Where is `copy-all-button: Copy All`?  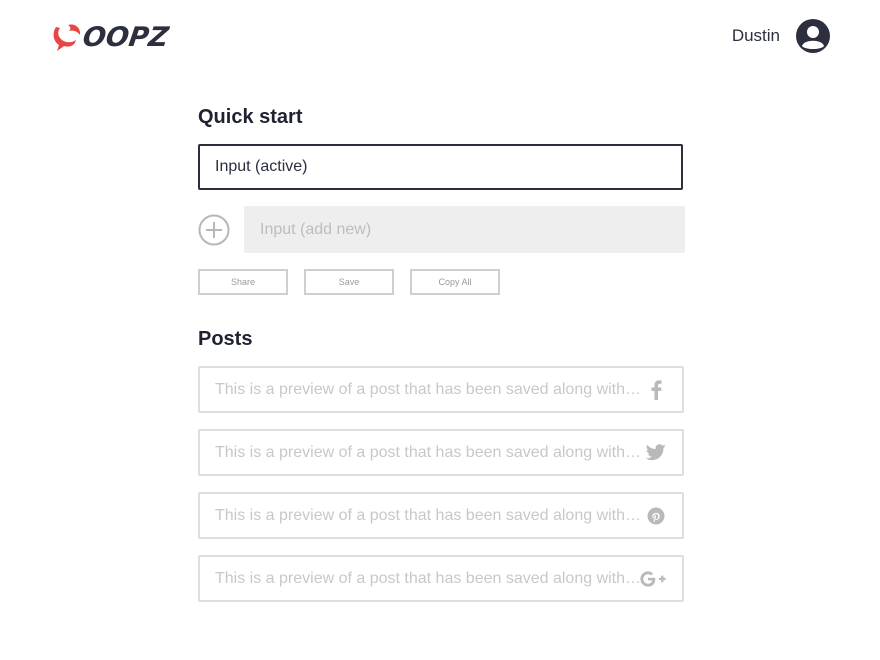
copy-all-button: Copy All is located at coordinates (455, 282).